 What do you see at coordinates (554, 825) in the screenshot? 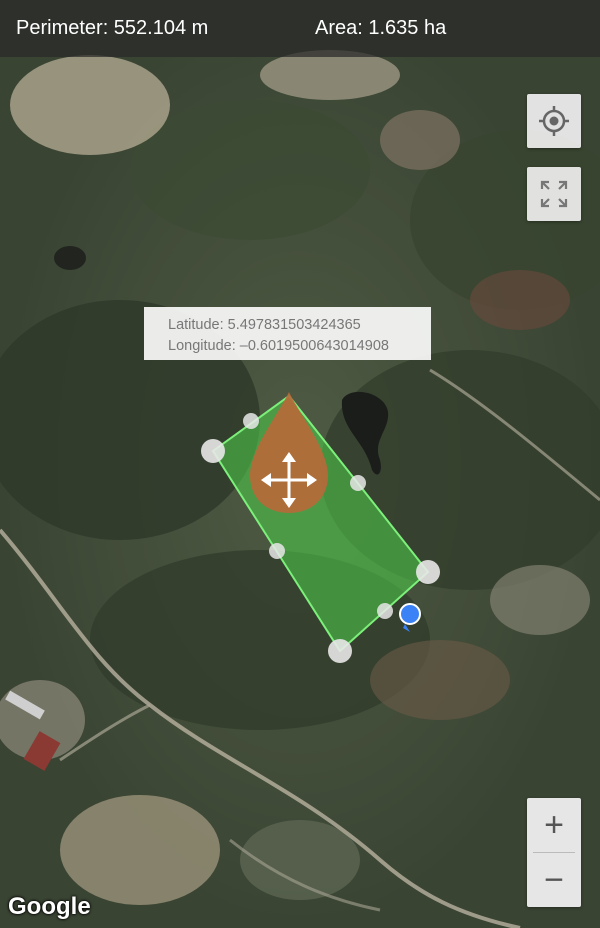
I see `zoom-in-button: +` at bounding box center [554, 825].